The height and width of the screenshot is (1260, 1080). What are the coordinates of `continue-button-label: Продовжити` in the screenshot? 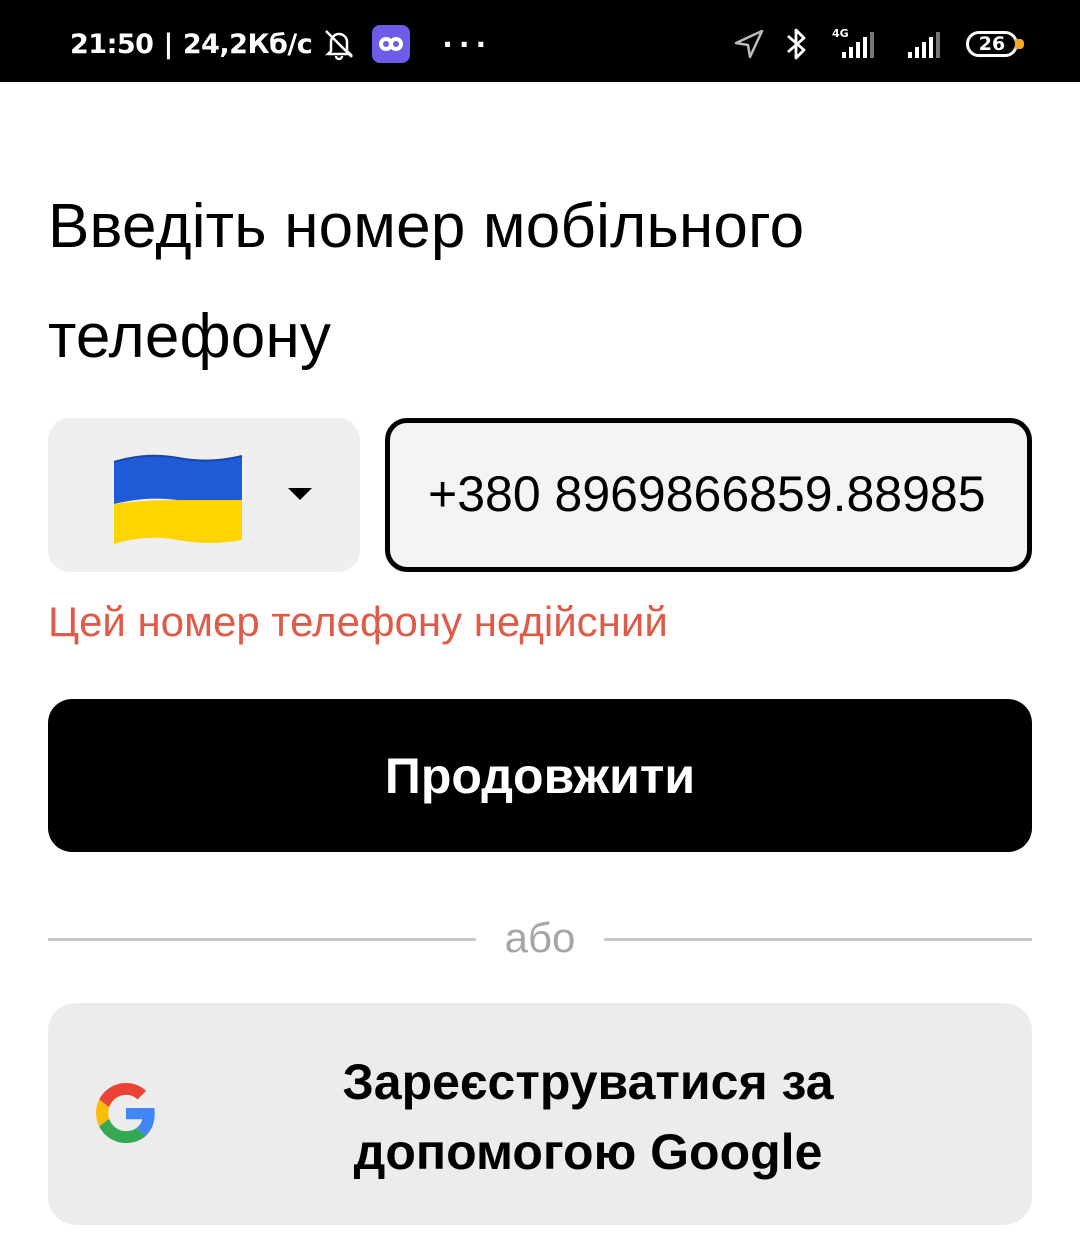 It's located at (540, 775).